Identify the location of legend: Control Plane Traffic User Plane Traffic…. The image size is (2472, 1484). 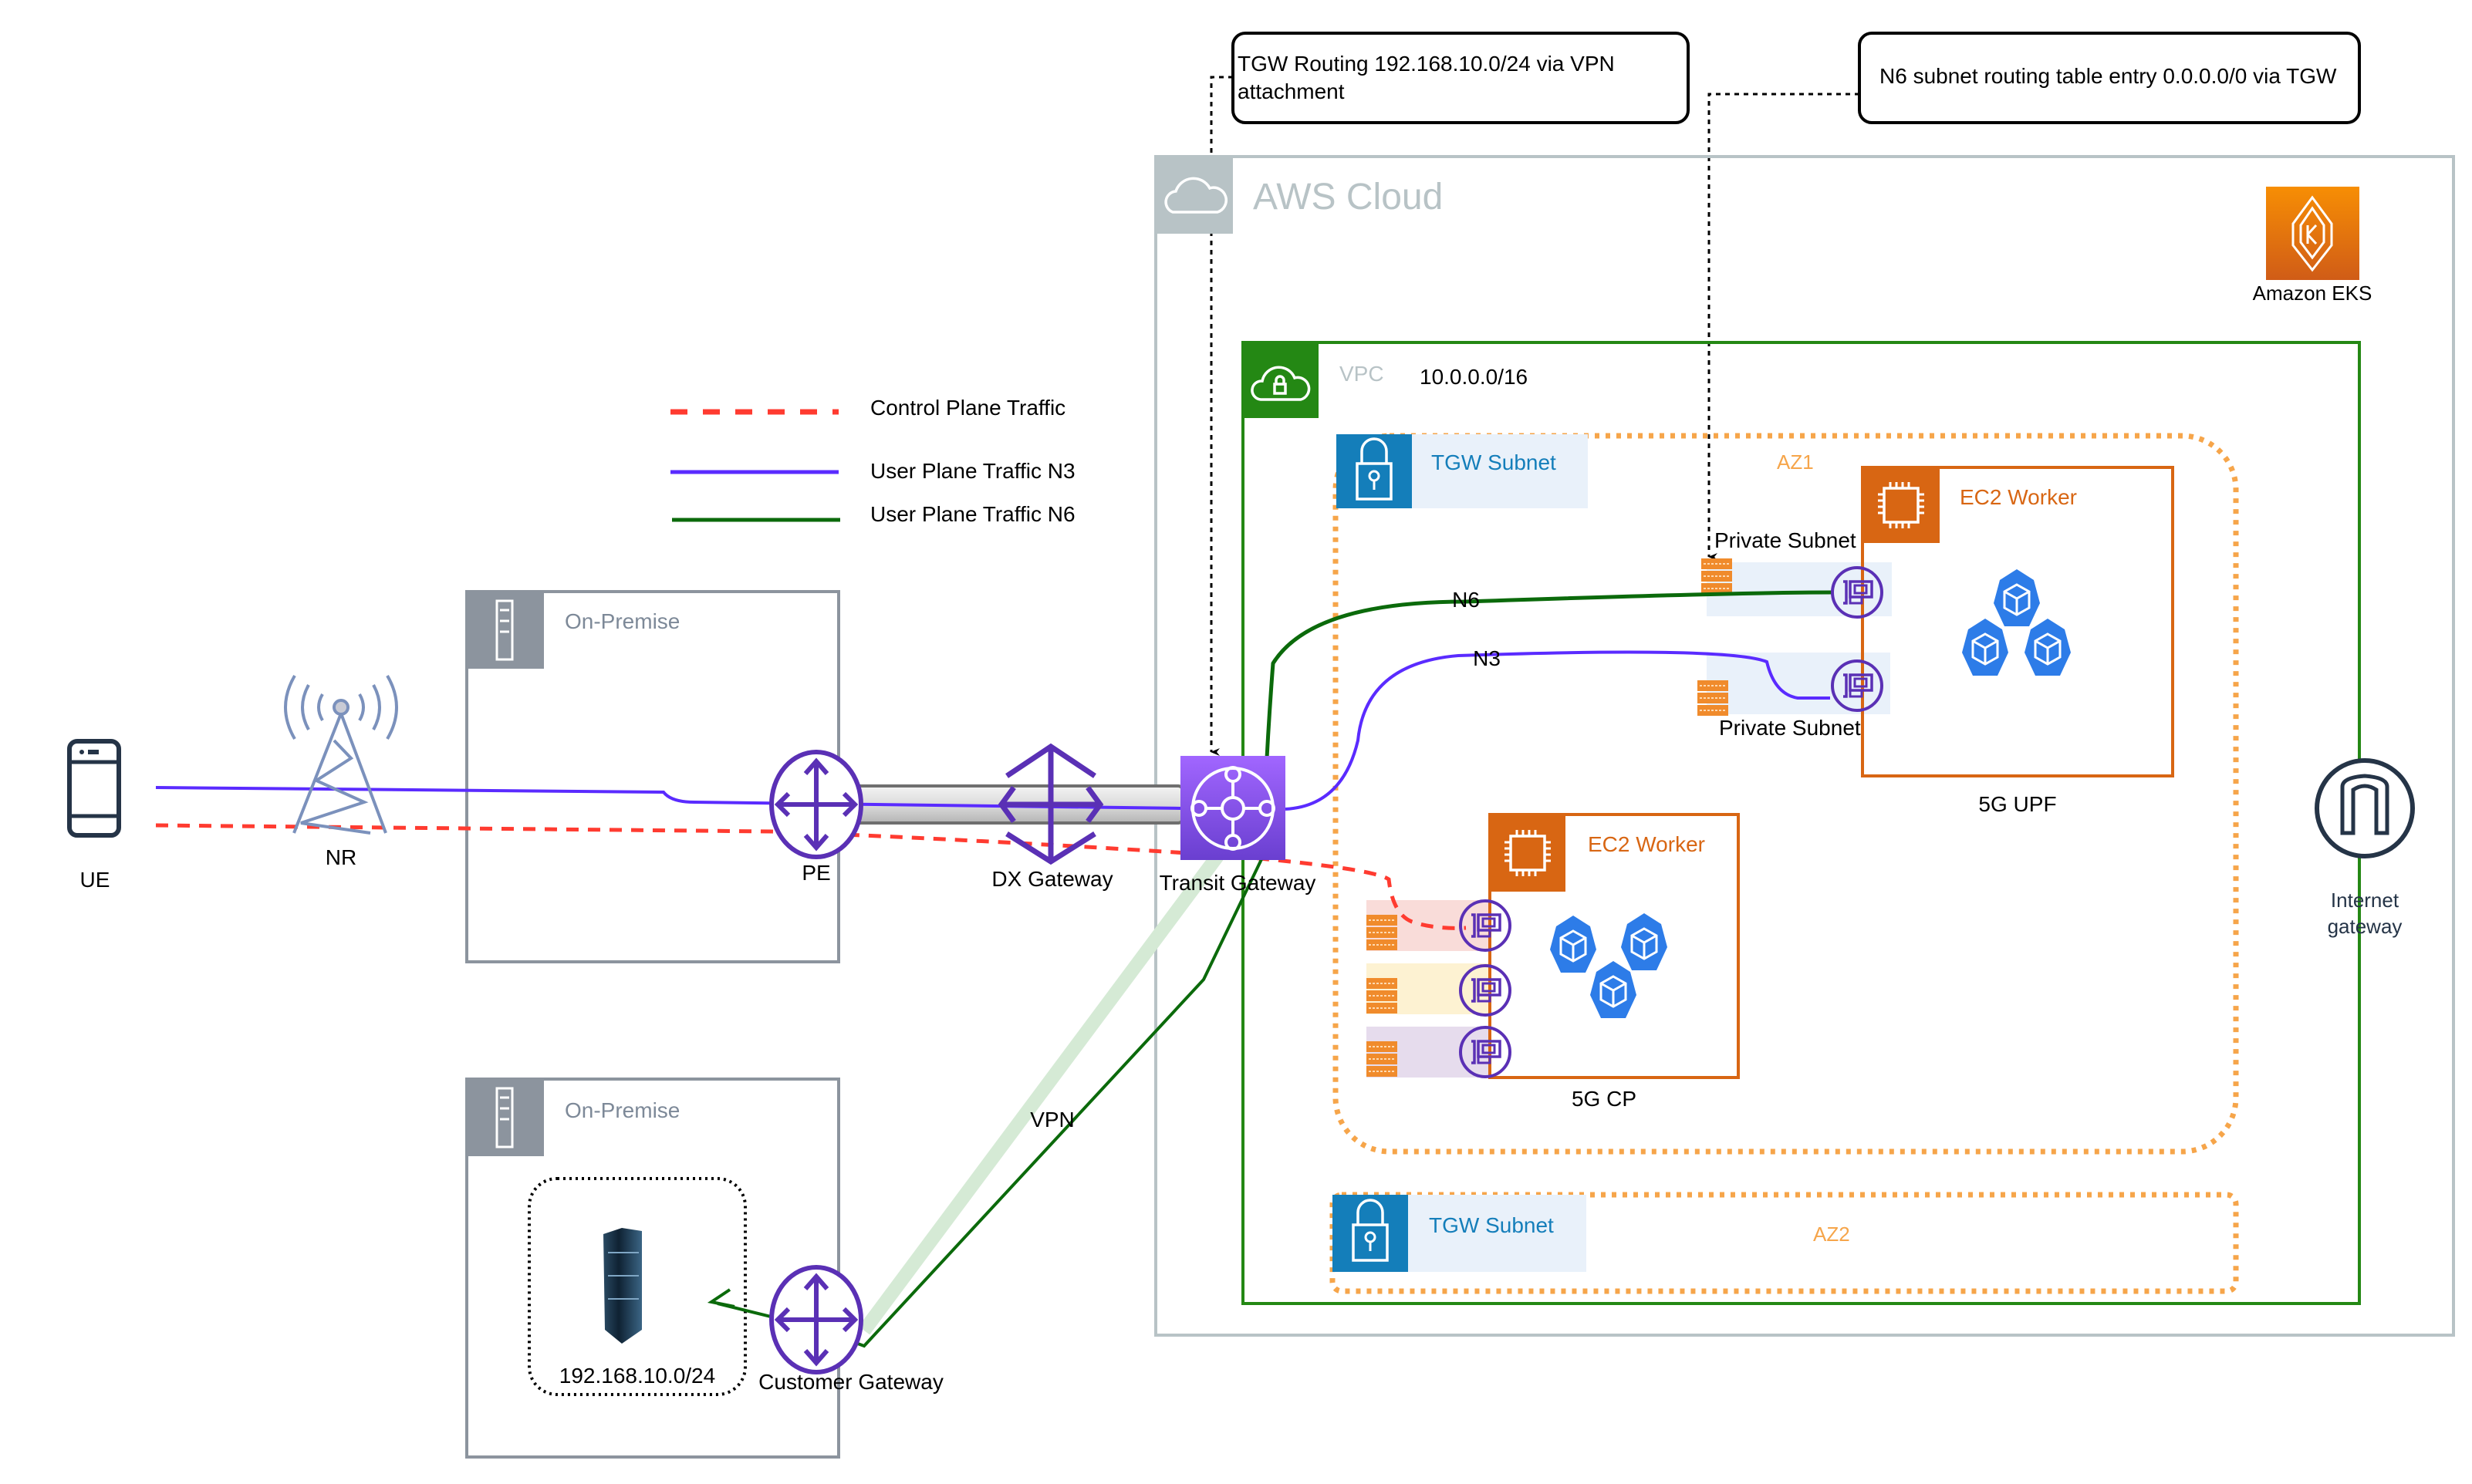
(873, 461).